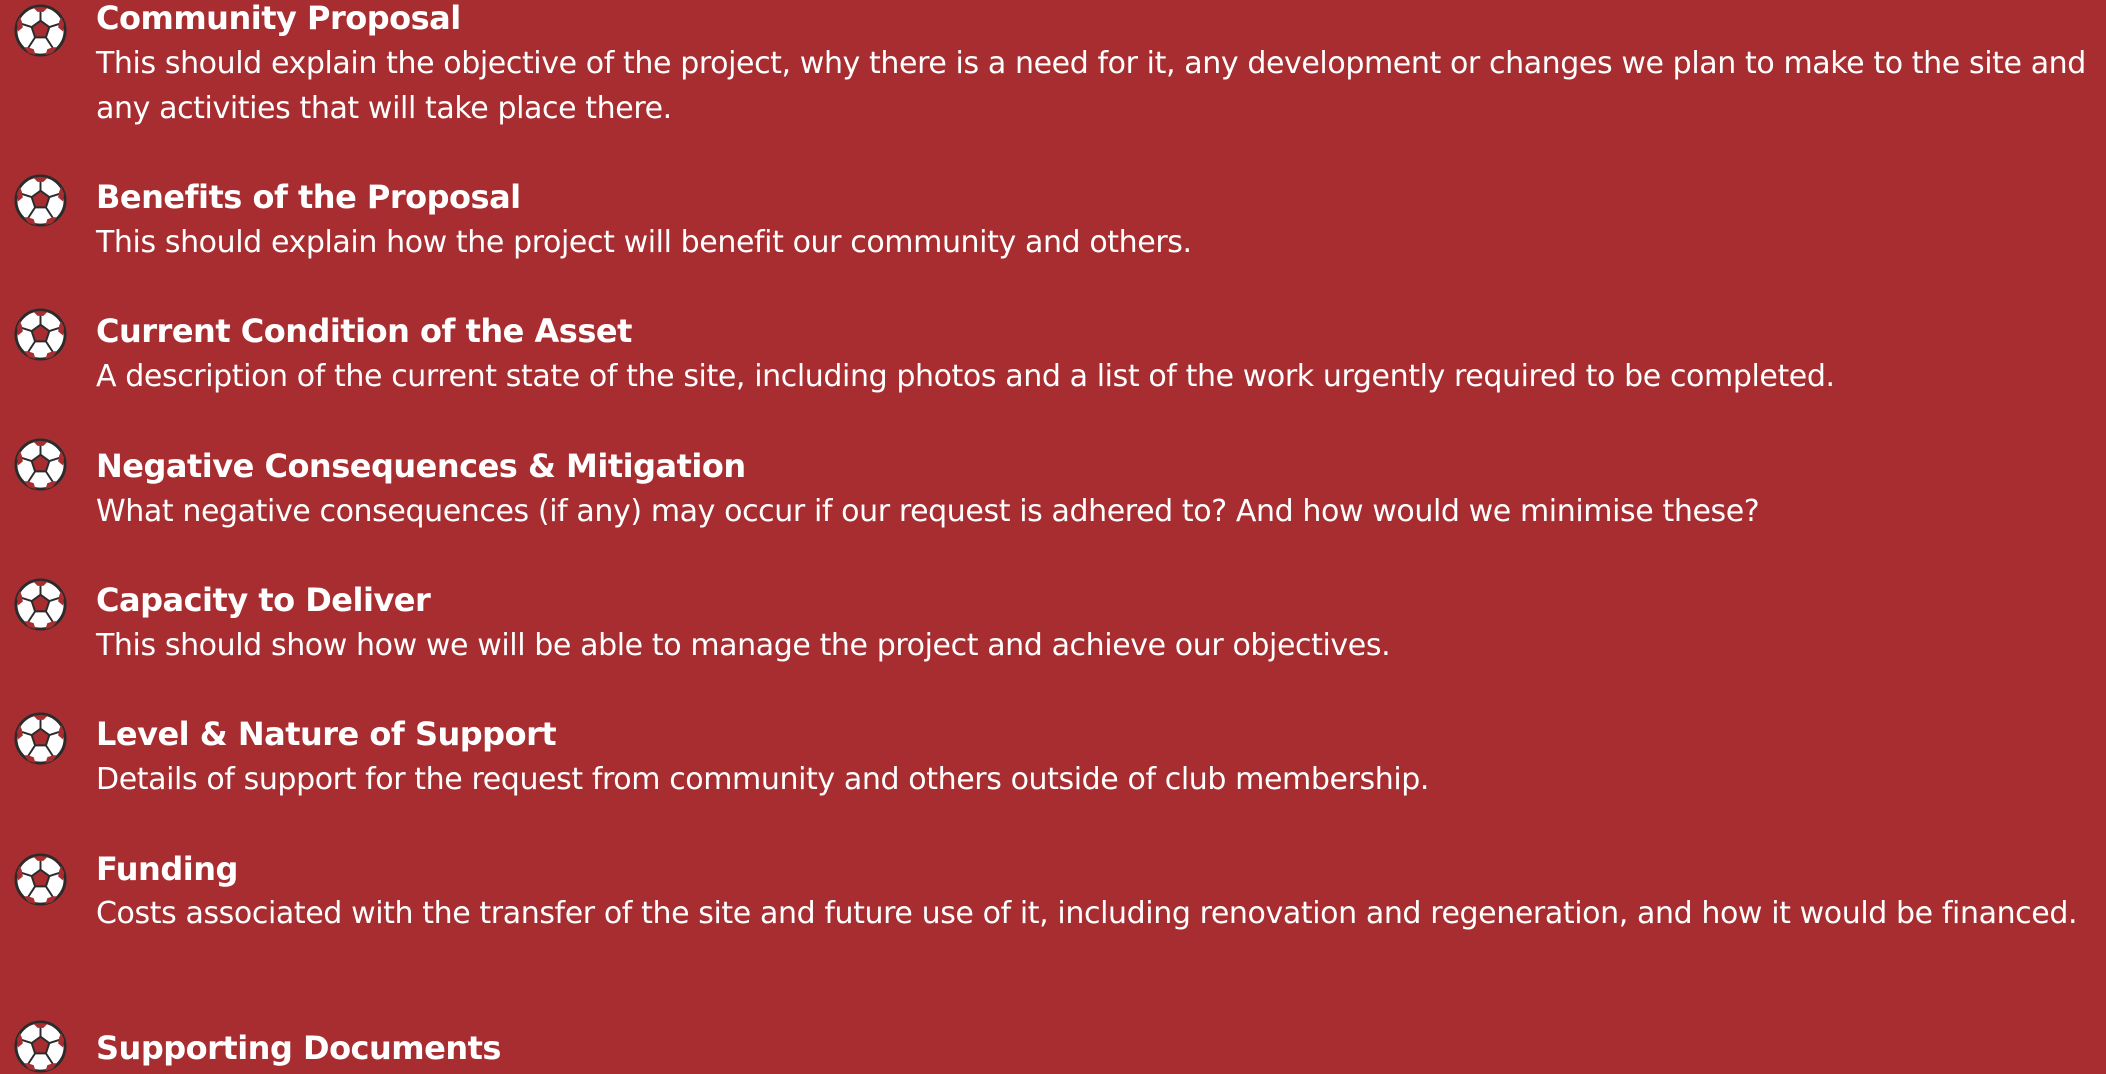 This screenshot has height=1074, width=2106. I want to click on item-title: Funding, so click(167, 869).